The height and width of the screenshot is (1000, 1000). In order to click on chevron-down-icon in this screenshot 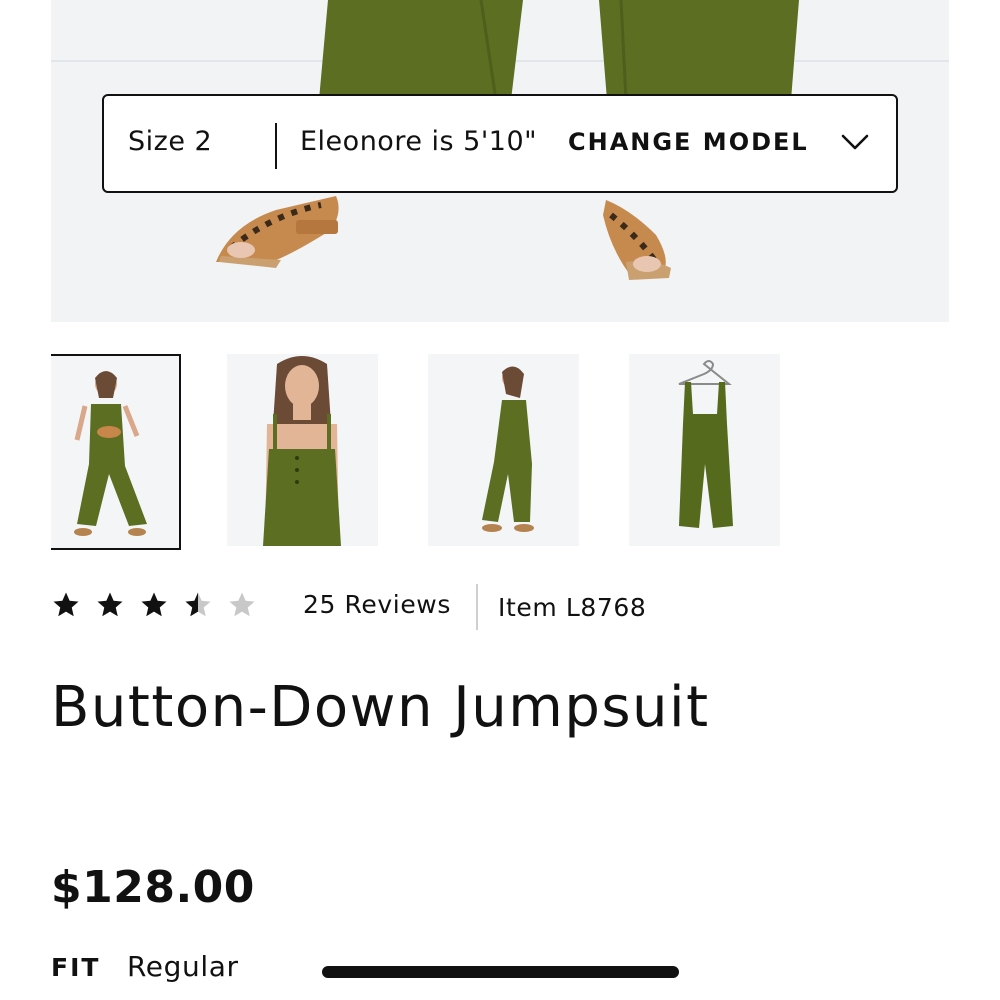, I will do `click(855, 142)`.